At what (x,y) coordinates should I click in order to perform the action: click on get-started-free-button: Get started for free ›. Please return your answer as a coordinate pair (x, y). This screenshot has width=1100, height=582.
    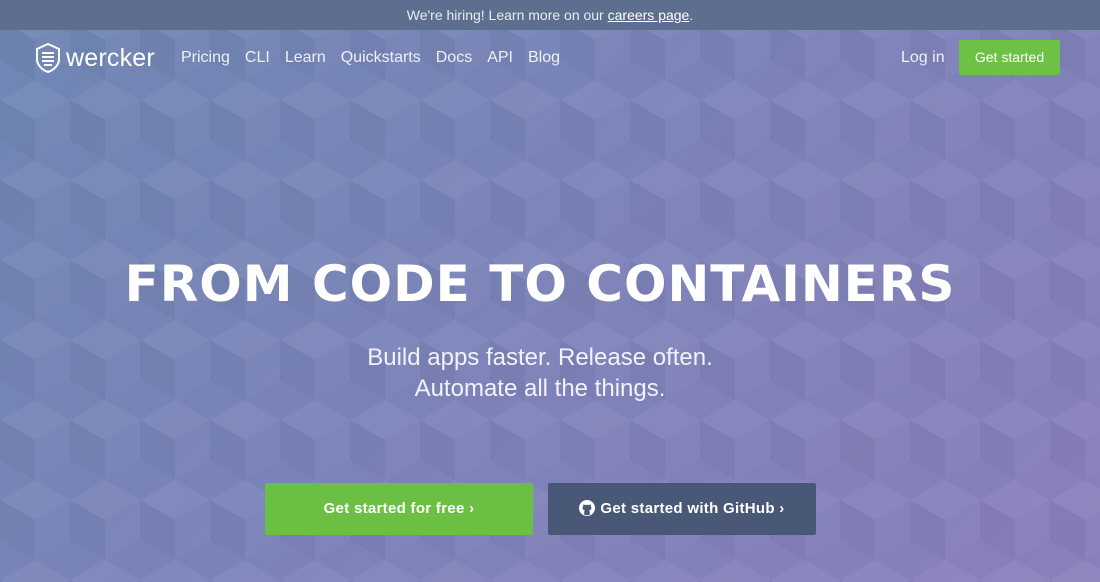
    Looking at the image, I should click on (399, 509).